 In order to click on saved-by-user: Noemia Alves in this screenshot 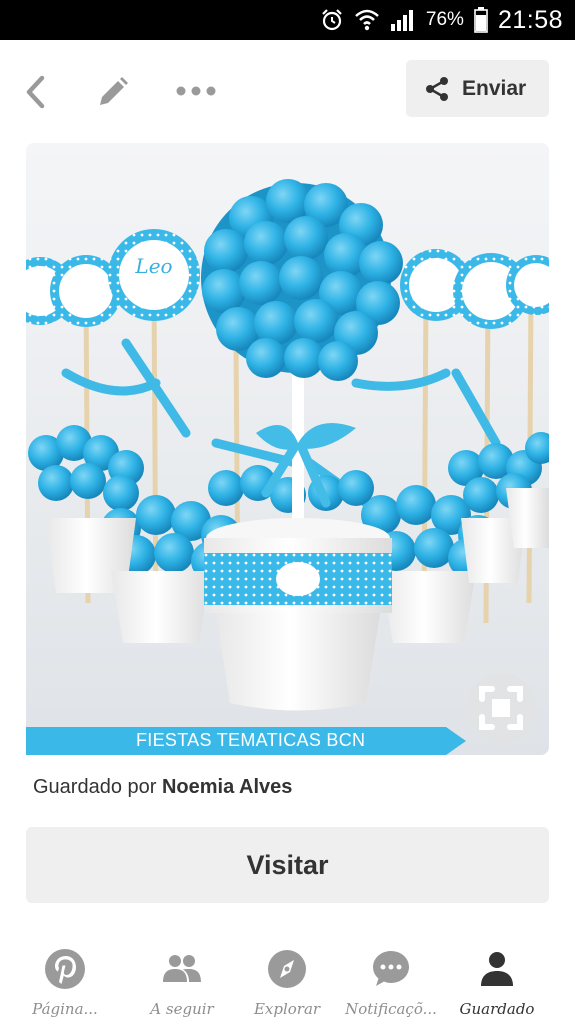, I will do `click(227, 787)`.